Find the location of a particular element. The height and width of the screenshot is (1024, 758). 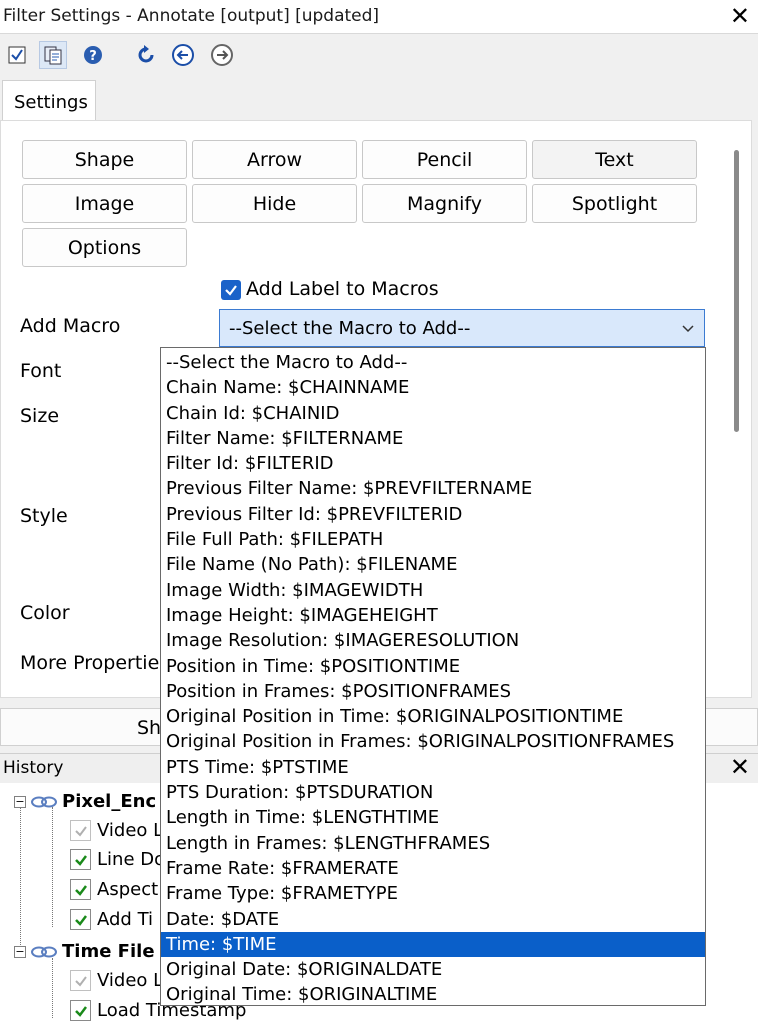

panel-scrollbar is located at coordinates (736, 291).